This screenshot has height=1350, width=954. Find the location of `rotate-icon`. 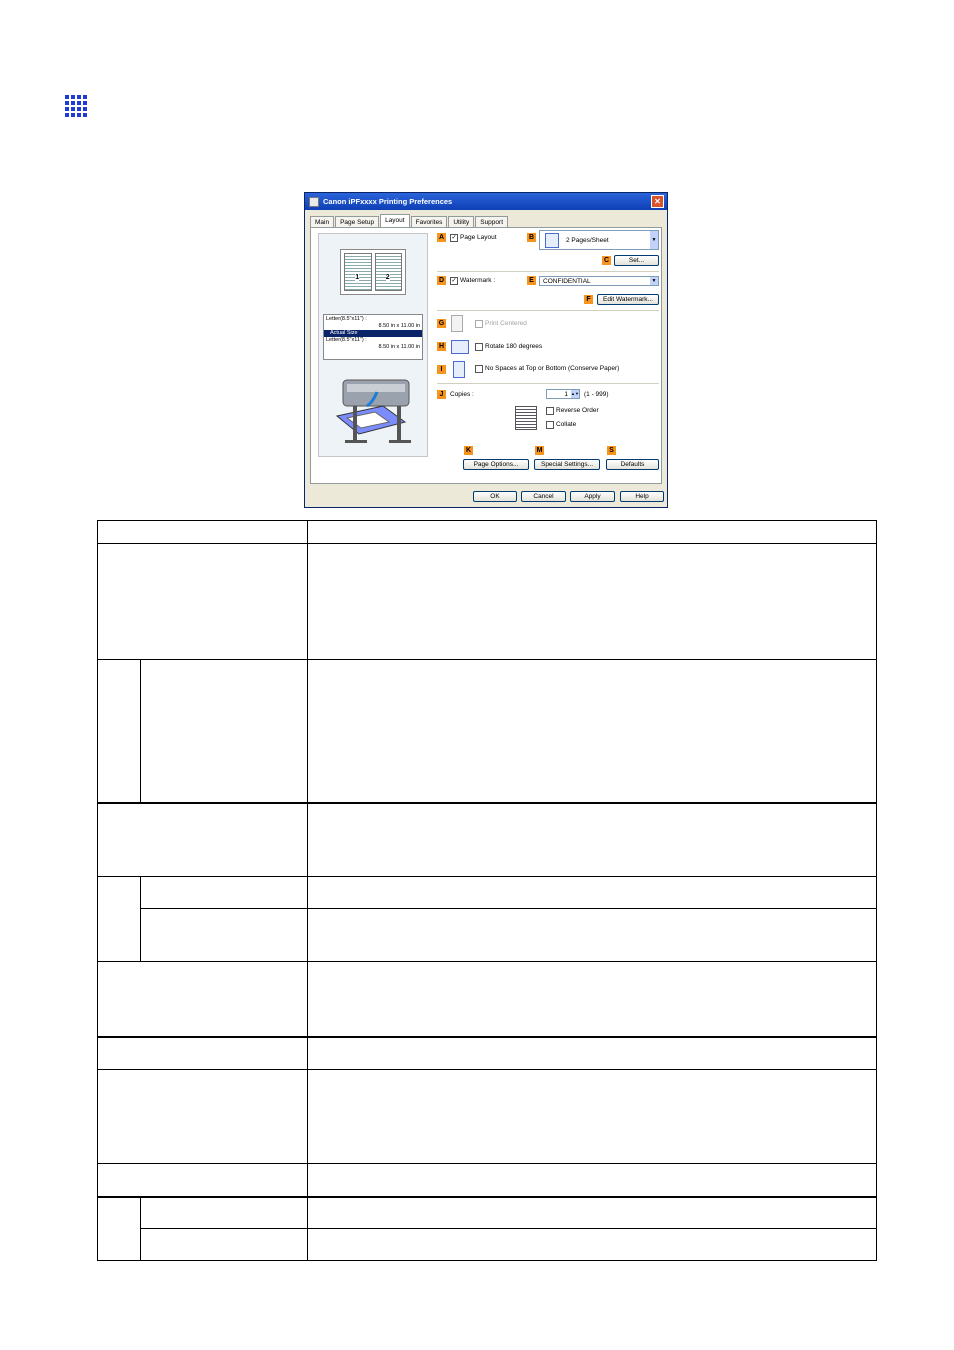

rotate-icon is located at coordinates (460, 347).